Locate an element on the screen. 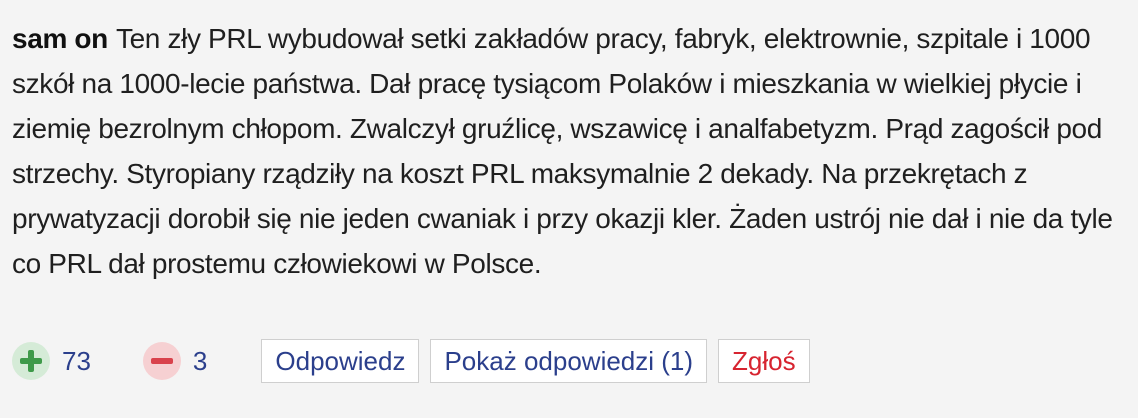 The image size is (1138, 418). comment-author: sam on is located at coordinates (60, 38).